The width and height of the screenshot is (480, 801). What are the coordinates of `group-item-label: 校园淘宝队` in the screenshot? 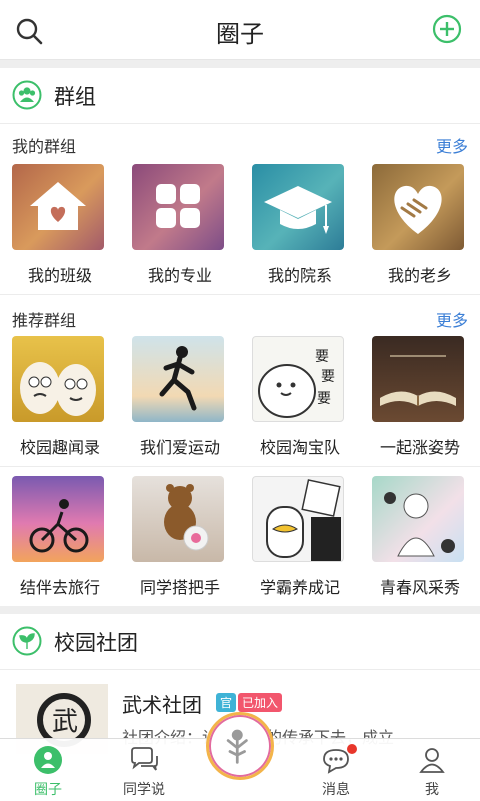 It's located at (299, 447).